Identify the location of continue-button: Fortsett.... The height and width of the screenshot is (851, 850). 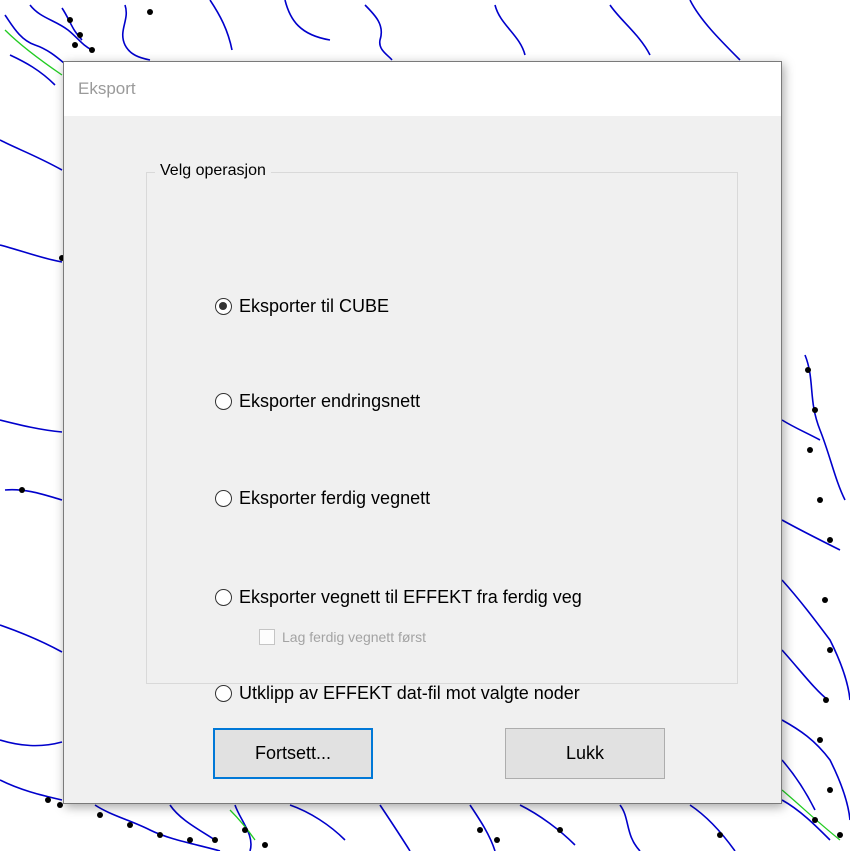
(293, 753).